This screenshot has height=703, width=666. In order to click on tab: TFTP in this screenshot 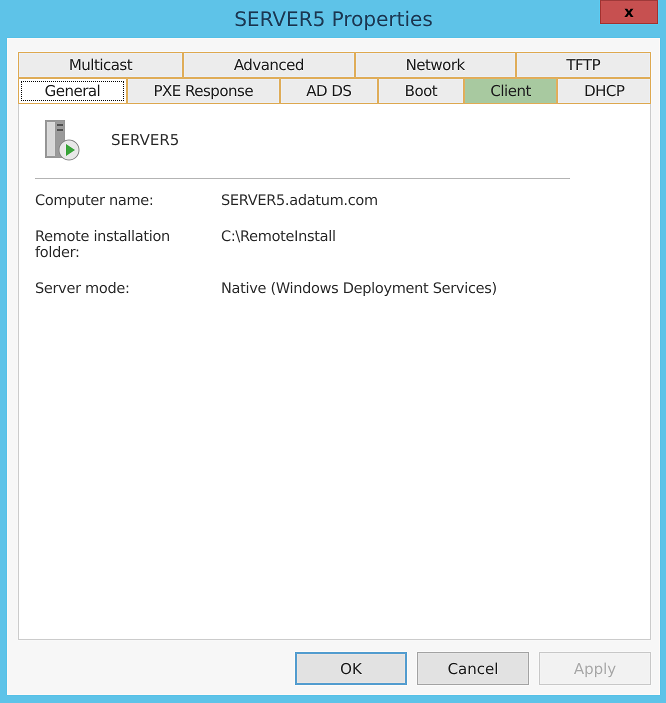, I will do `click(583, 65)`.